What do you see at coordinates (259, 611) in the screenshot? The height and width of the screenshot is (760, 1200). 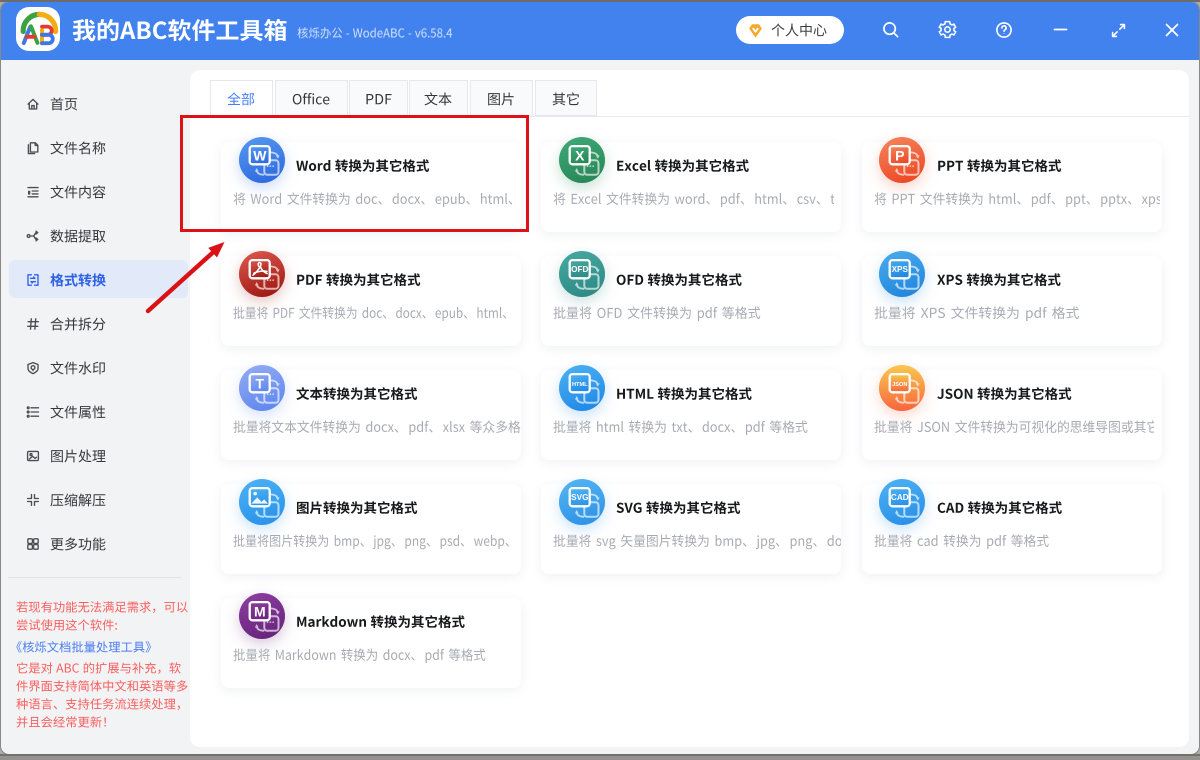 I see `svg-text: M` at bounding box center [259, 611].